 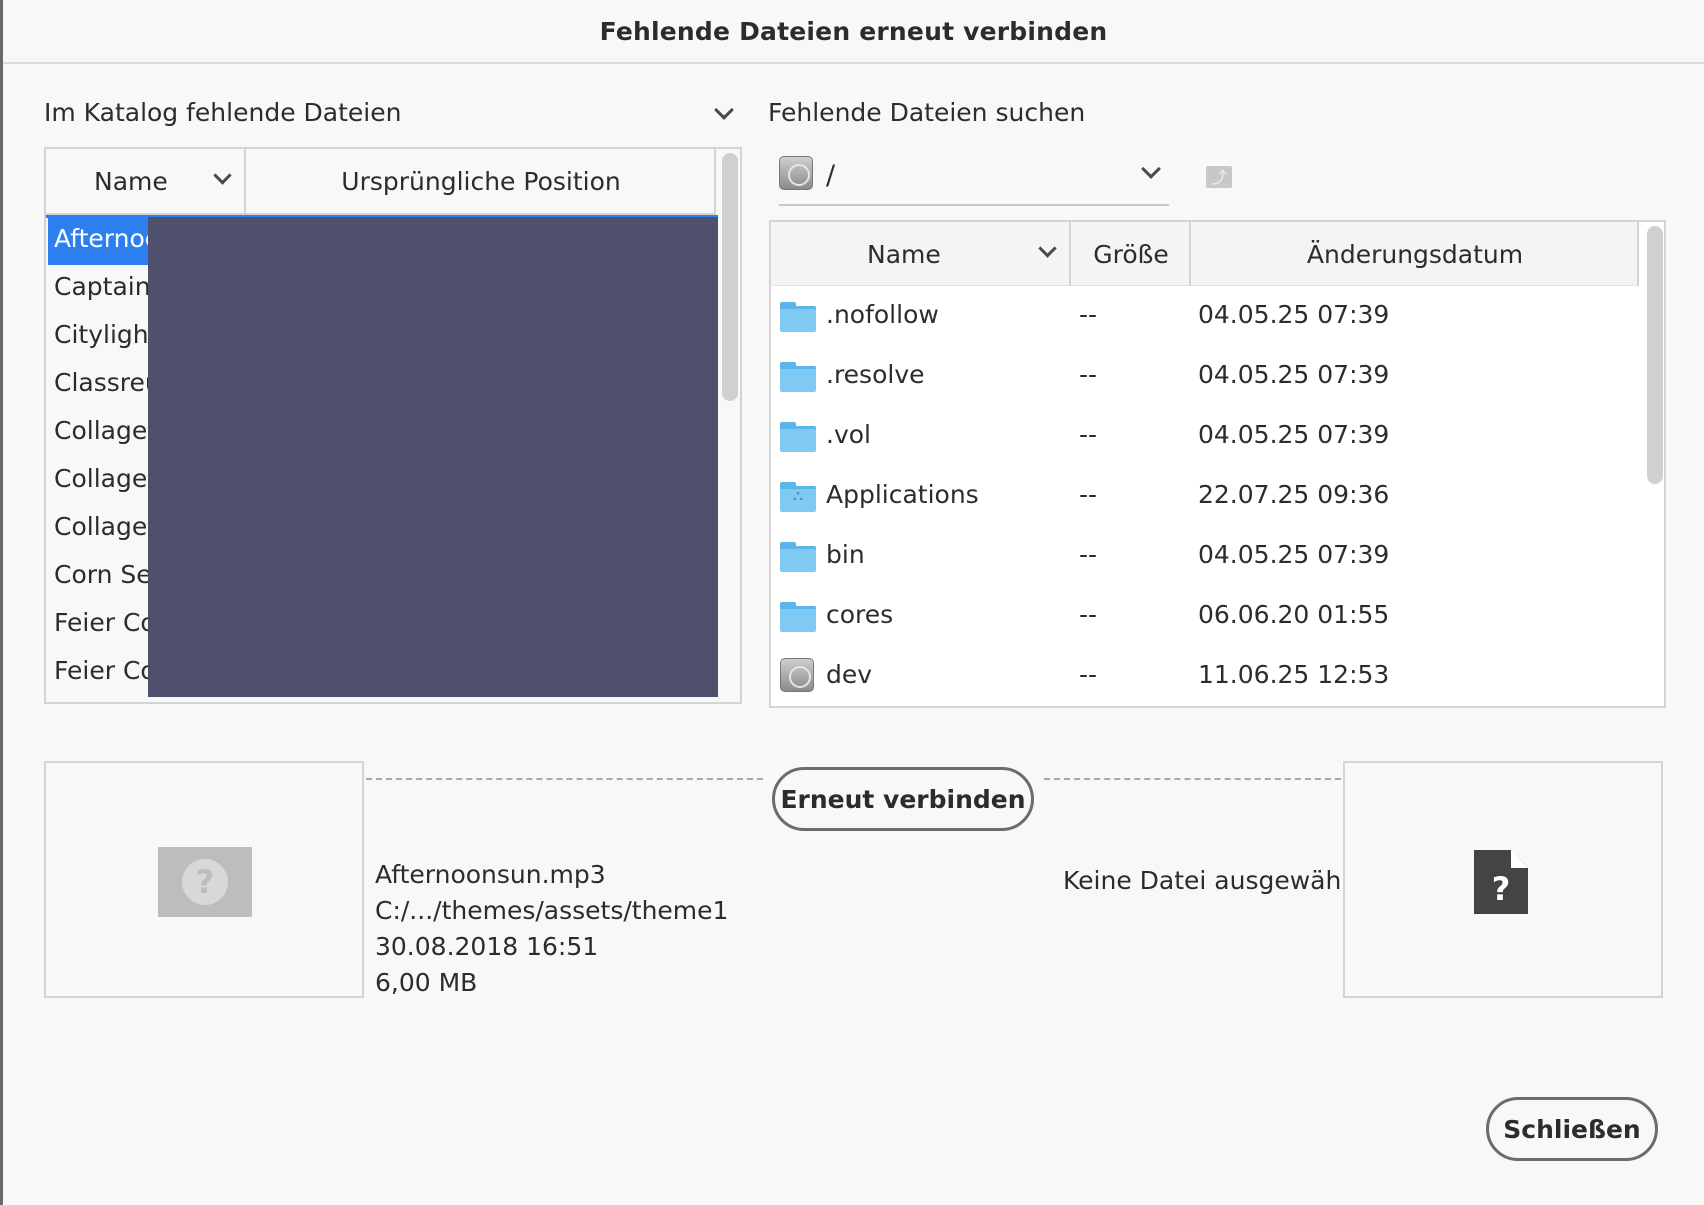 I want to click on title-bar: Fehlende Dateien erneut verbinden, so click(x=853, y=32).